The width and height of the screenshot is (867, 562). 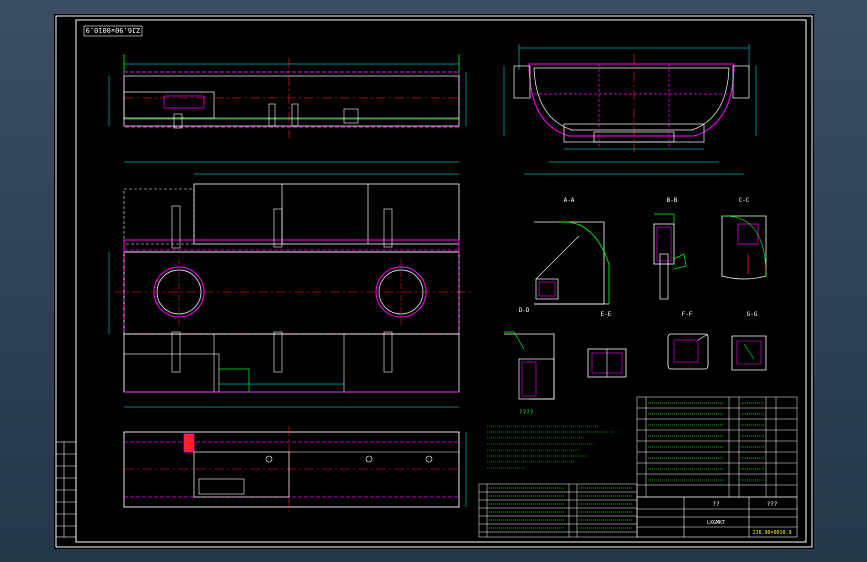 I want to click on section-c: C-C, so click(x=744, y=238).